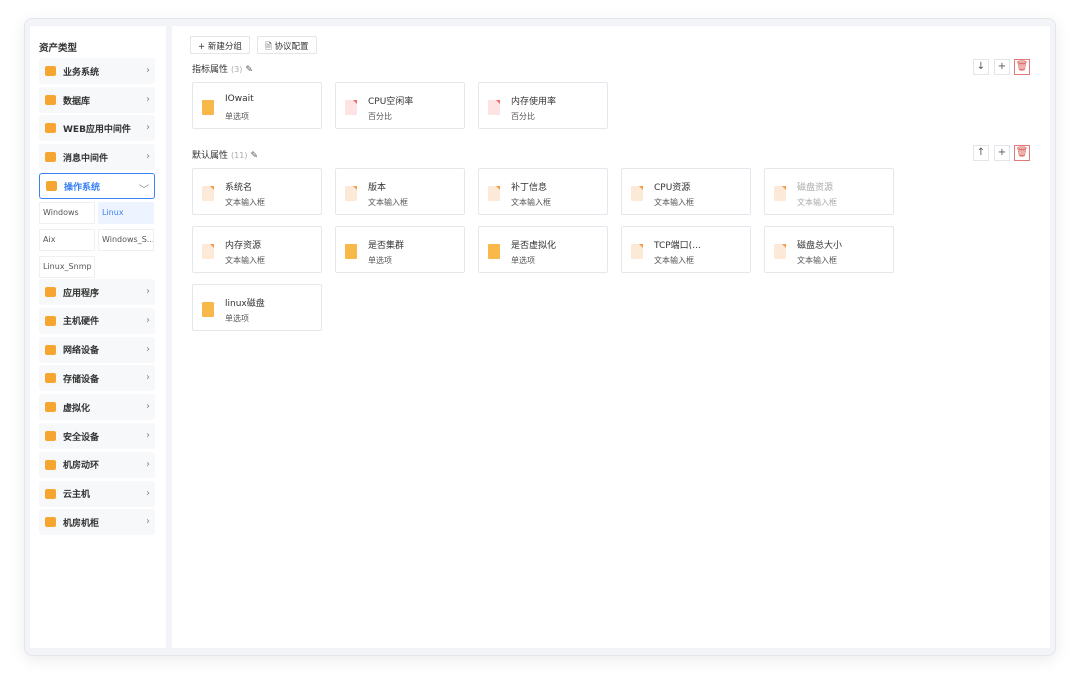 The image size is (1080, 684). I want to click on attribute-card: 内存资源 文本输入框, so click(257, 249).